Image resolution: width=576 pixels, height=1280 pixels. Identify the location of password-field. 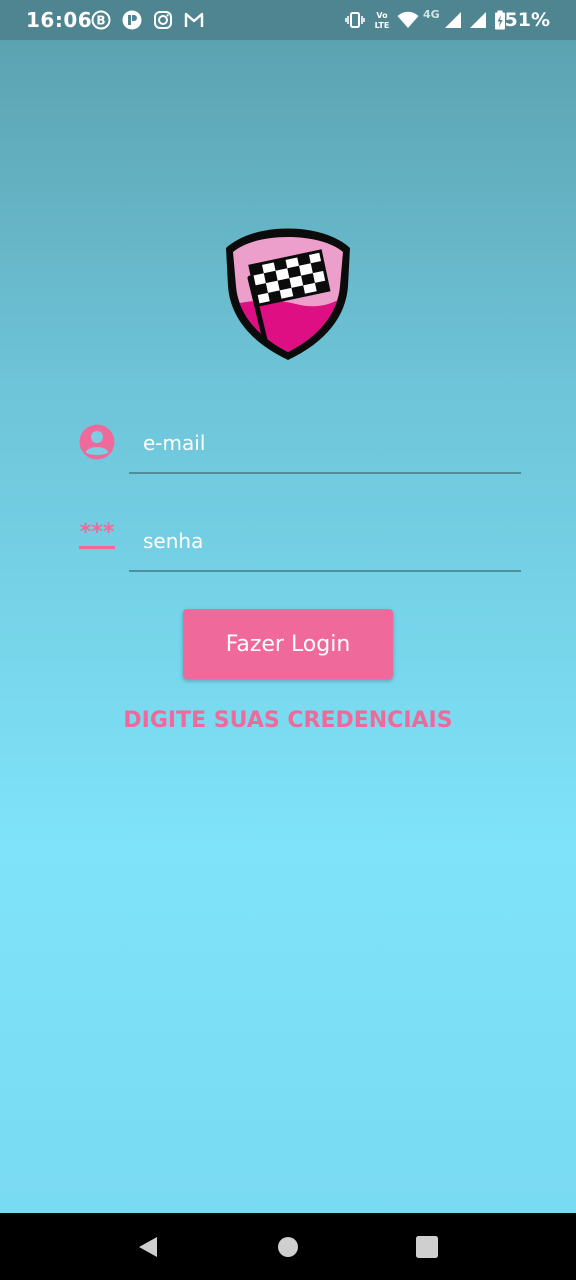
(325, 543).